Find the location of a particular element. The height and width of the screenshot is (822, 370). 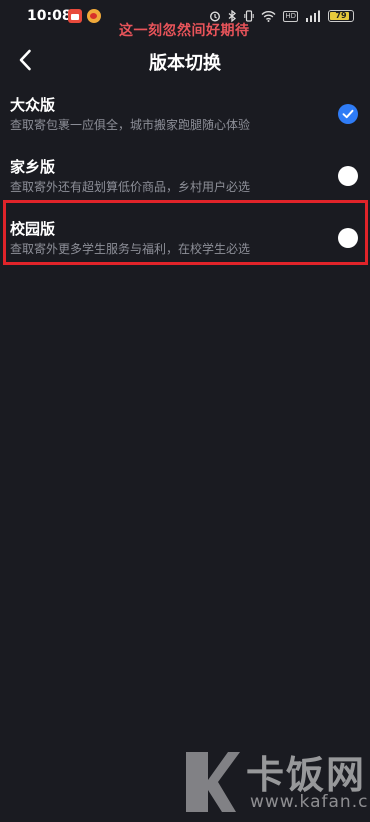

option-title: 大众版 is located at coordinates (33, 105).